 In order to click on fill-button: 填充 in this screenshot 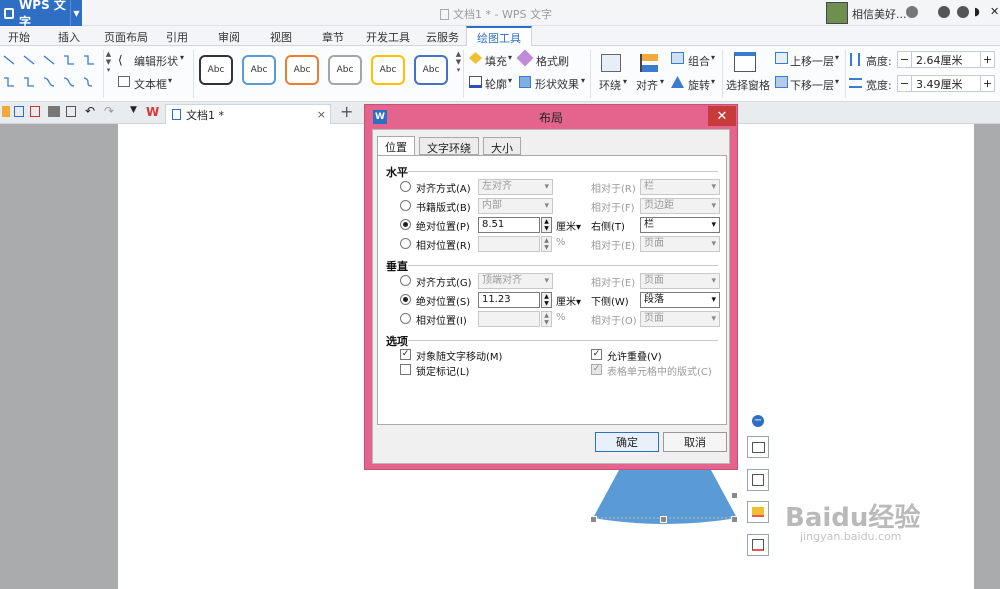, I will do `click(496, 61)`.